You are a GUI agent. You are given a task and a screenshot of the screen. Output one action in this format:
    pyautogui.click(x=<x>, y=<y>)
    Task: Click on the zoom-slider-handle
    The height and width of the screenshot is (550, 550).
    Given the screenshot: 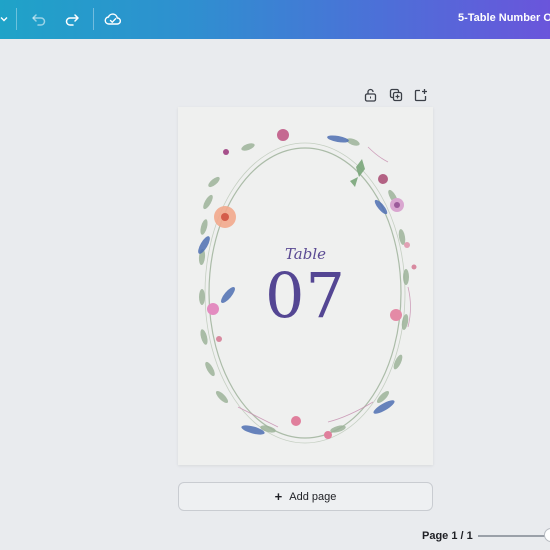 What is the action you would take?
    pyautogui.click(x=547, y=535)
    